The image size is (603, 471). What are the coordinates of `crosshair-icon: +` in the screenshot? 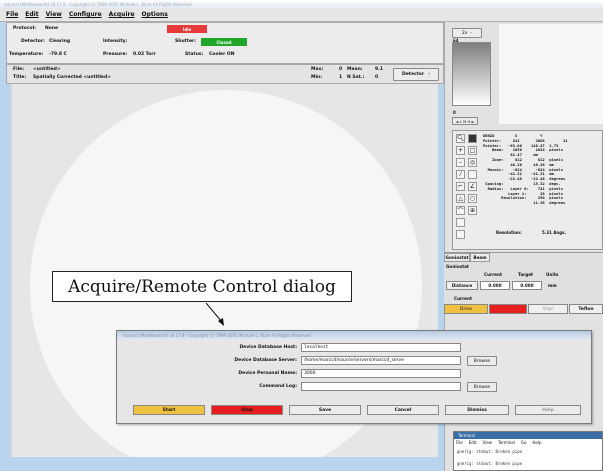 It's located at (460, 150).